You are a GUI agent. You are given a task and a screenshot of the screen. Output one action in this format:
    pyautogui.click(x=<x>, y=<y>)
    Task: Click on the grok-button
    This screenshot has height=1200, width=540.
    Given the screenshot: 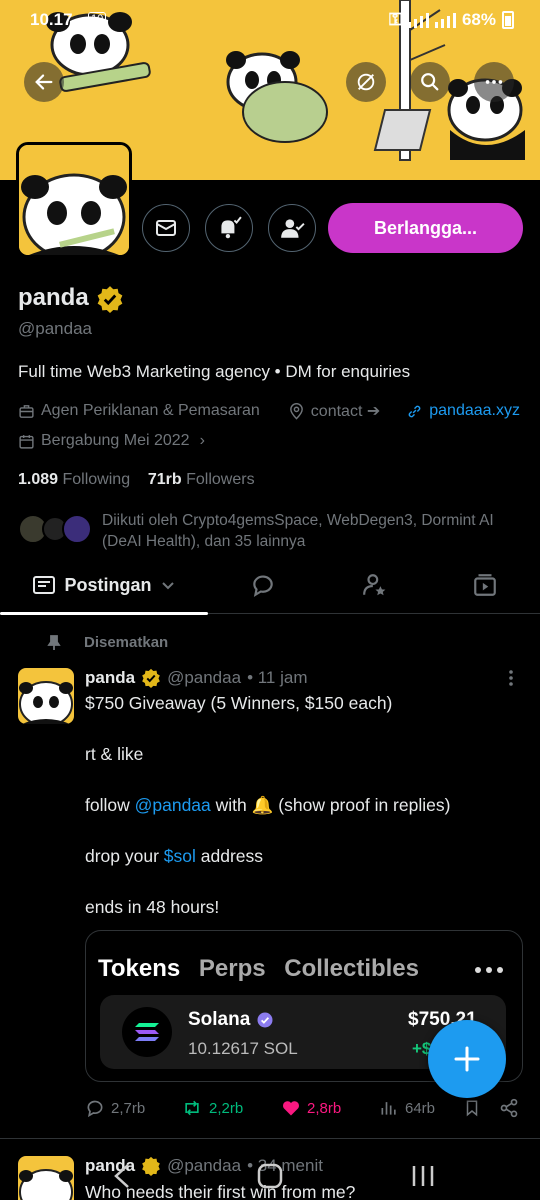 What is the action you would take?
    pyautogui.click(x=366, y=82)
    